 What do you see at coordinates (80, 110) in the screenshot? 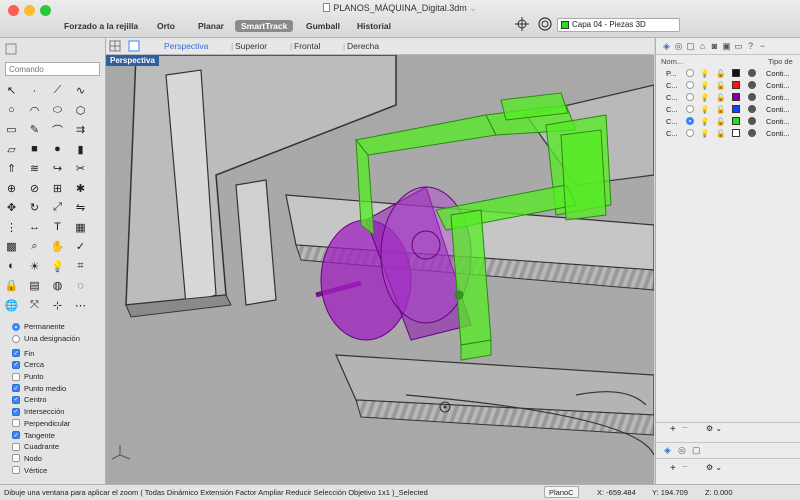
I see `polygon-icon: ⬡` at bounding box center [80, 110].